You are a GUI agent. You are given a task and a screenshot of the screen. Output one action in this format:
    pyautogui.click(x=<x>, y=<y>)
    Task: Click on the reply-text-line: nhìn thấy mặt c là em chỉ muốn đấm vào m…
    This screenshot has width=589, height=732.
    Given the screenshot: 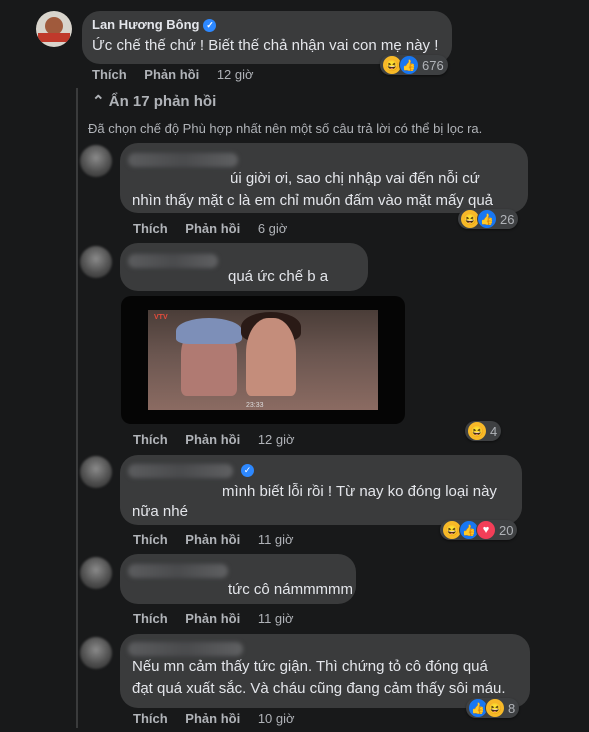 What is the action you would take?
    pyautogui.click(x=313, y=200)
    